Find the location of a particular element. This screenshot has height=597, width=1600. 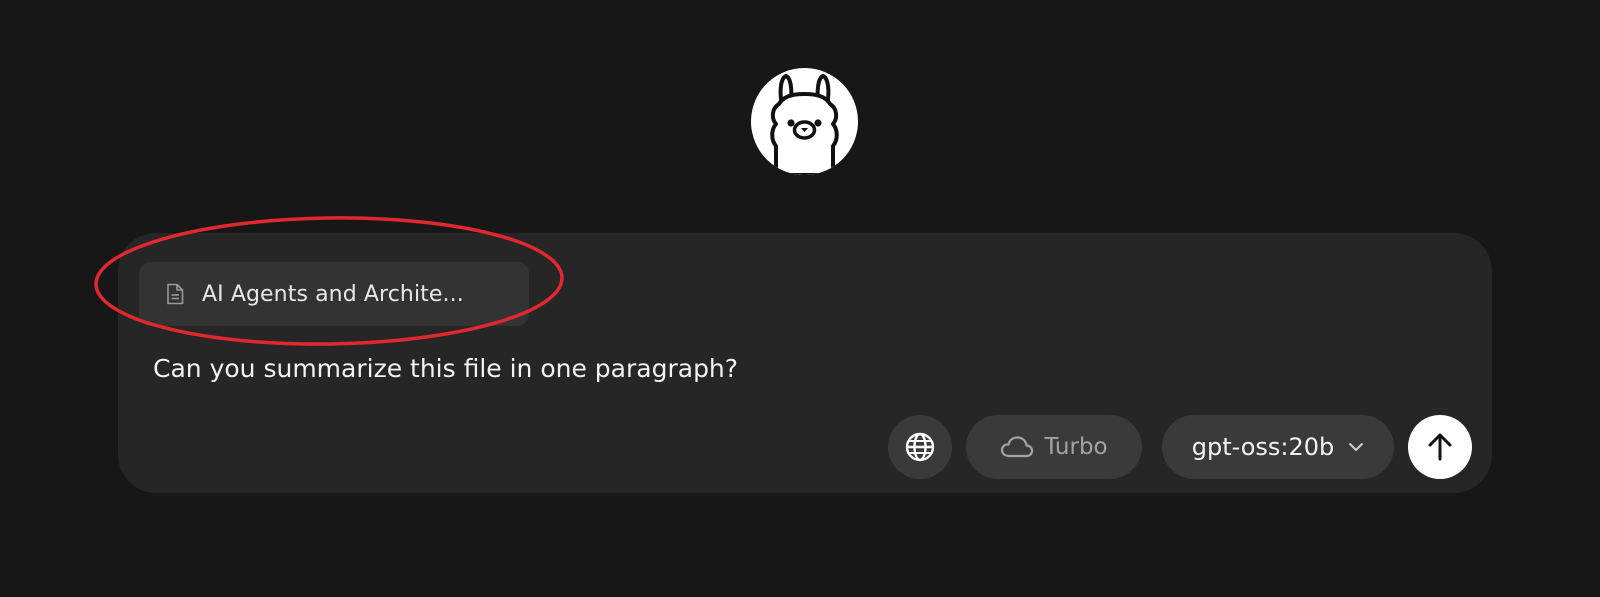

web-search-button is located at coordinates (920, 447).